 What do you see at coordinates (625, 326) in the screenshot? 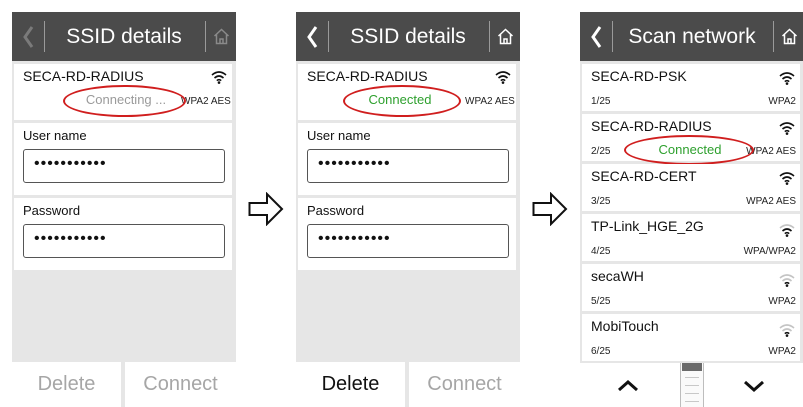
I see `network-name: MobiTouch` at bounding box center [625, 326].